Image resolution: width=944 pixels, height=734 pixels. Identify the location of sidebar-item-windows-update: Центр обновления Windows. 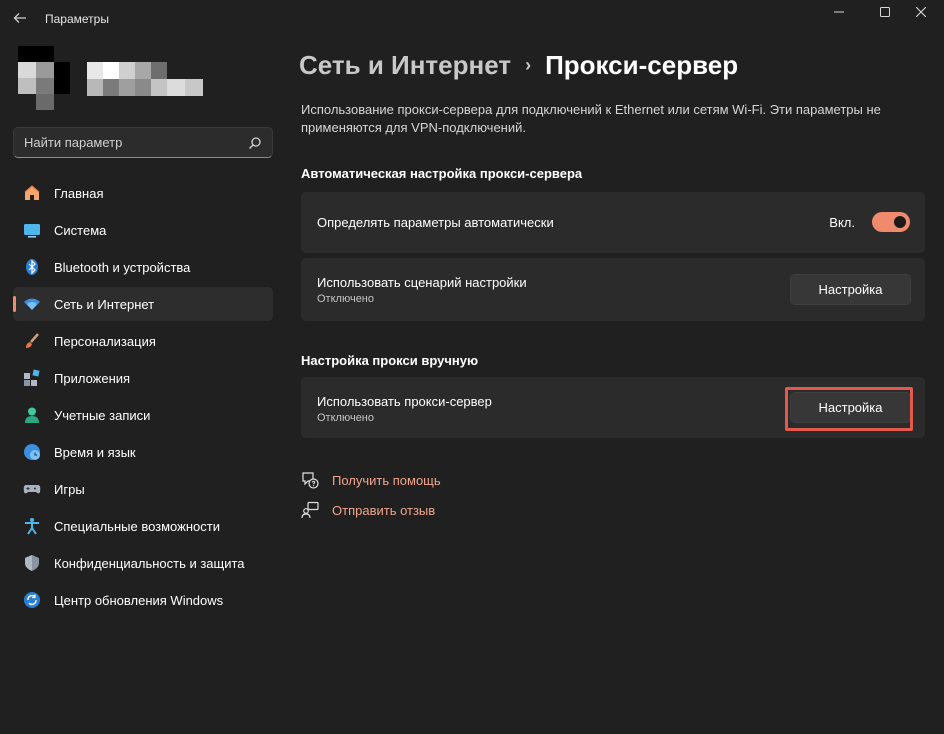
(143, 600).